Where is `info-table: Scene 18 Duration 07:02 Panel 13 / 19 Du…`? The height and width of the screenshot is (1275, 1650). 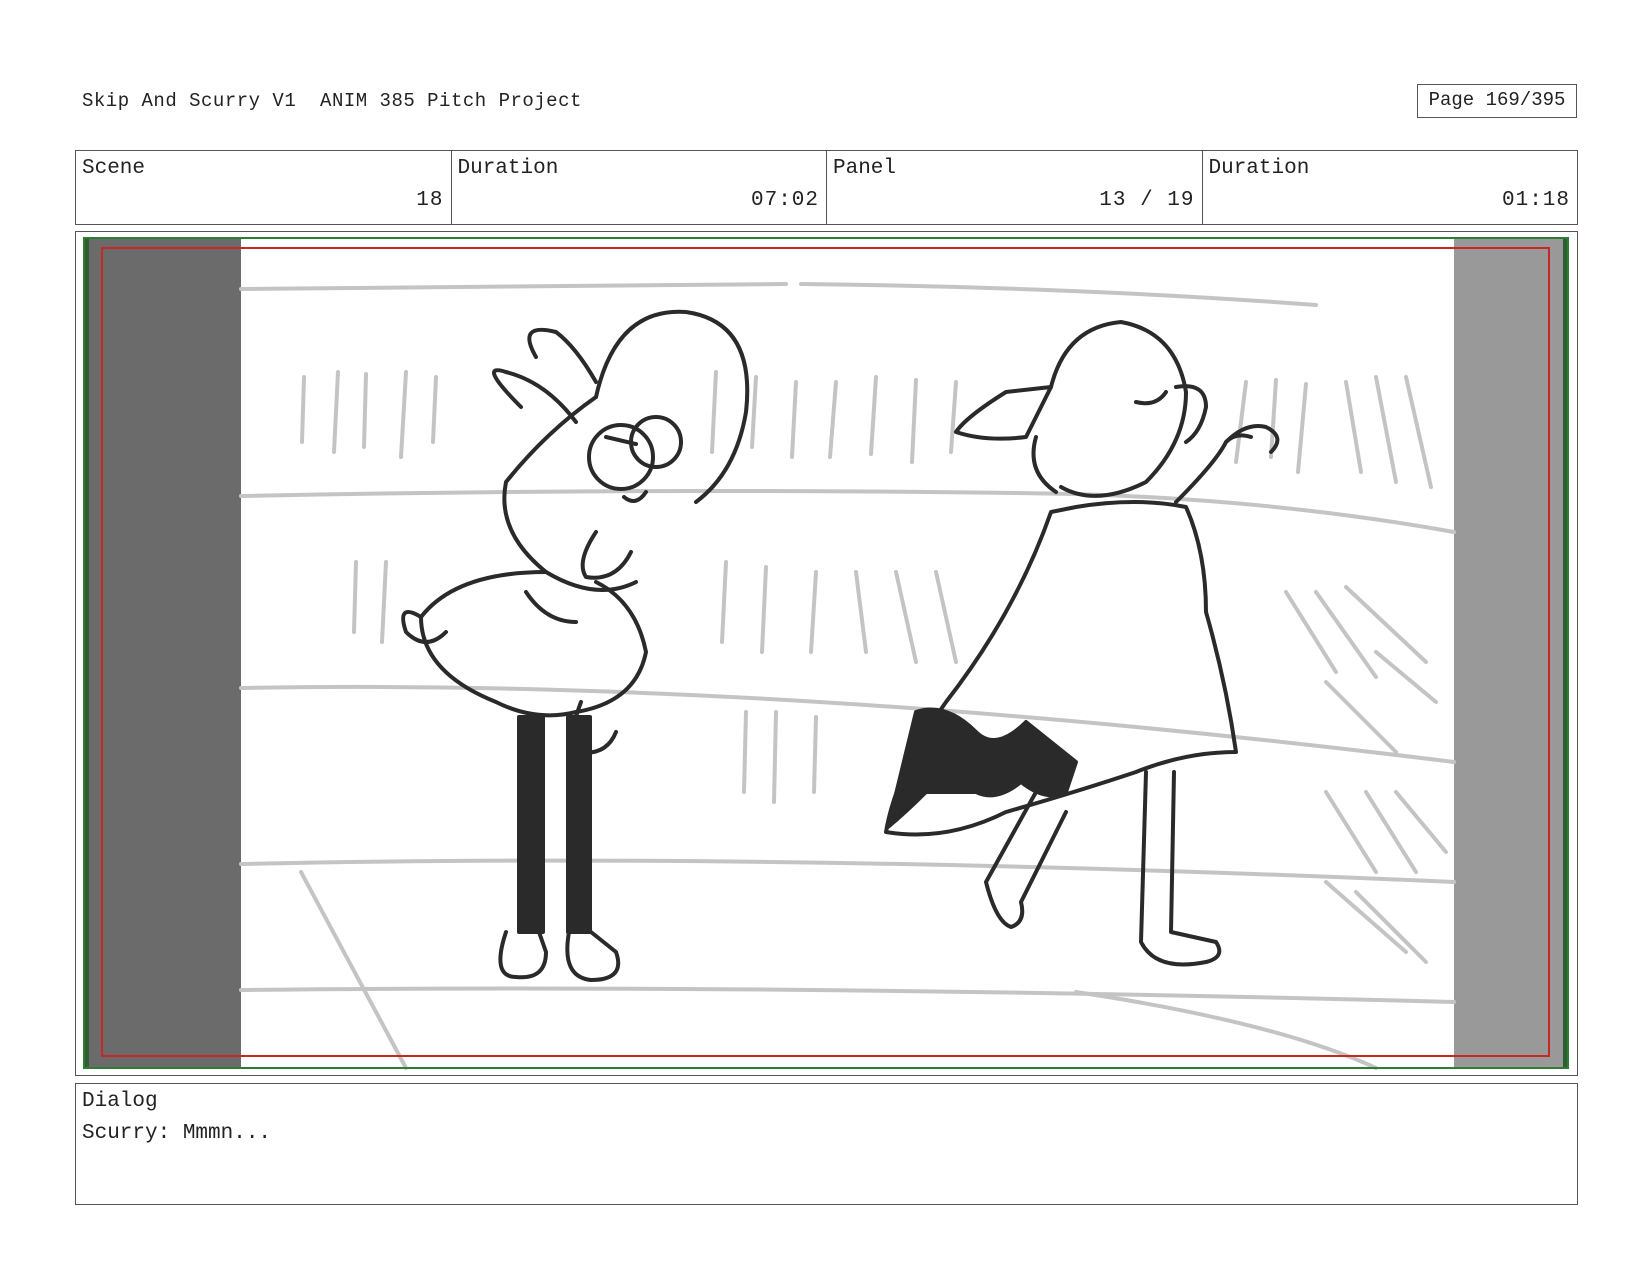 info-table: Scene 18 Duration 07:02 Panel 13 / 19 Du… is located at coordinates (826, 187).